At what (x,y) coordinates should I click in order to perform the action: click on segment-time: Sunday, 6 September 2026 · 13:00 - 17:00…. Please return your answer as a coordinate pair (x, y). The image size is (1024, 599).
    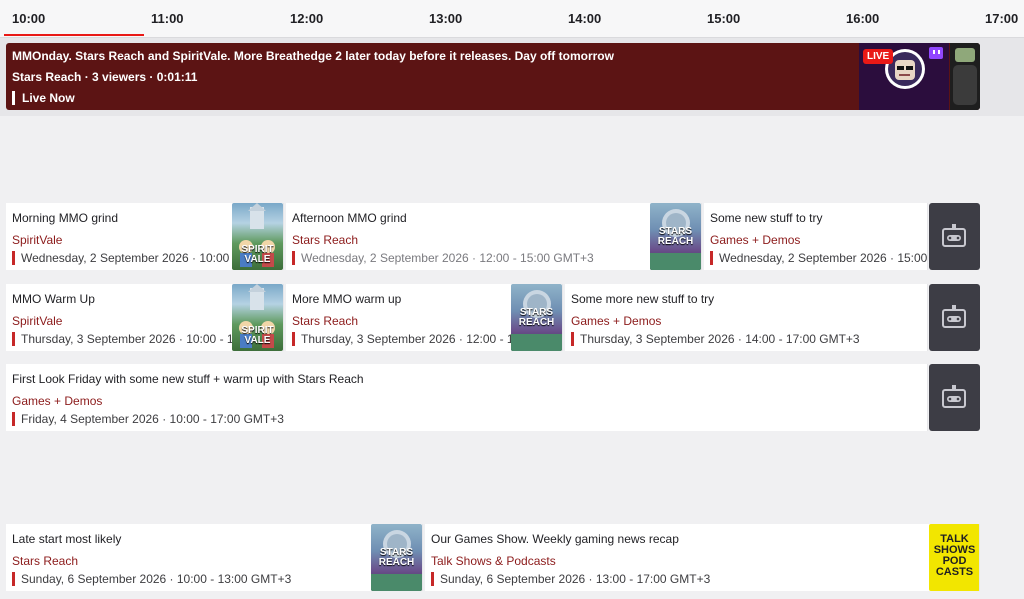
    Looking at the image, I should click on (570, 579).